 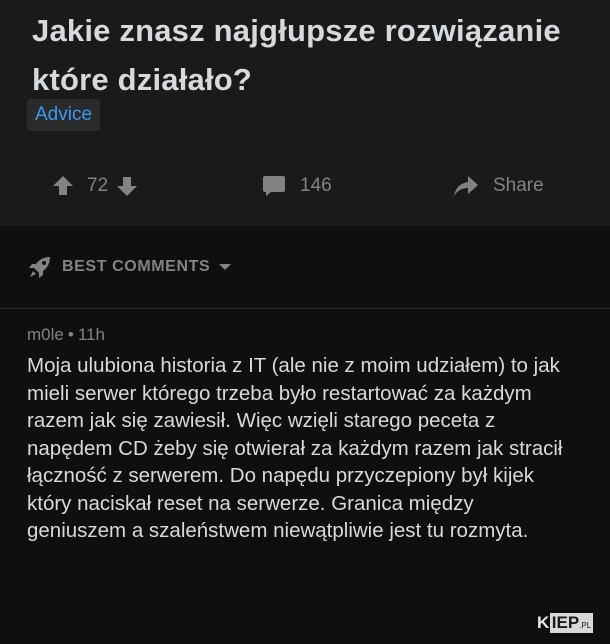 What do you see at coordinates (518, 185) in the screenshot?
I see `share-label: Share` at bounding box center [518, 185].